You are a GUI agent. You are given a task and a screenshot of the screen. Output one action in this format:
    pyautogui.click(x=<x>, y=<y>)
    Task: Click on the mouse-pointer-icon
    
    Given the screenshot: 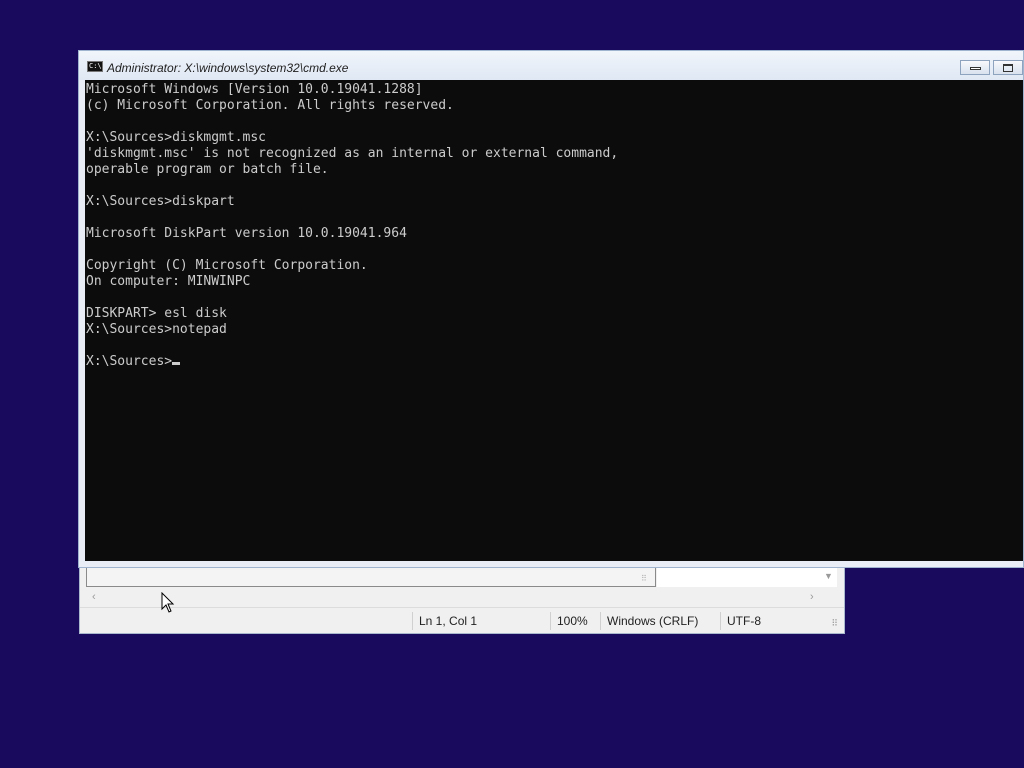 What is the action you would take?
    pyautogui.click(x=168, y=602)
    